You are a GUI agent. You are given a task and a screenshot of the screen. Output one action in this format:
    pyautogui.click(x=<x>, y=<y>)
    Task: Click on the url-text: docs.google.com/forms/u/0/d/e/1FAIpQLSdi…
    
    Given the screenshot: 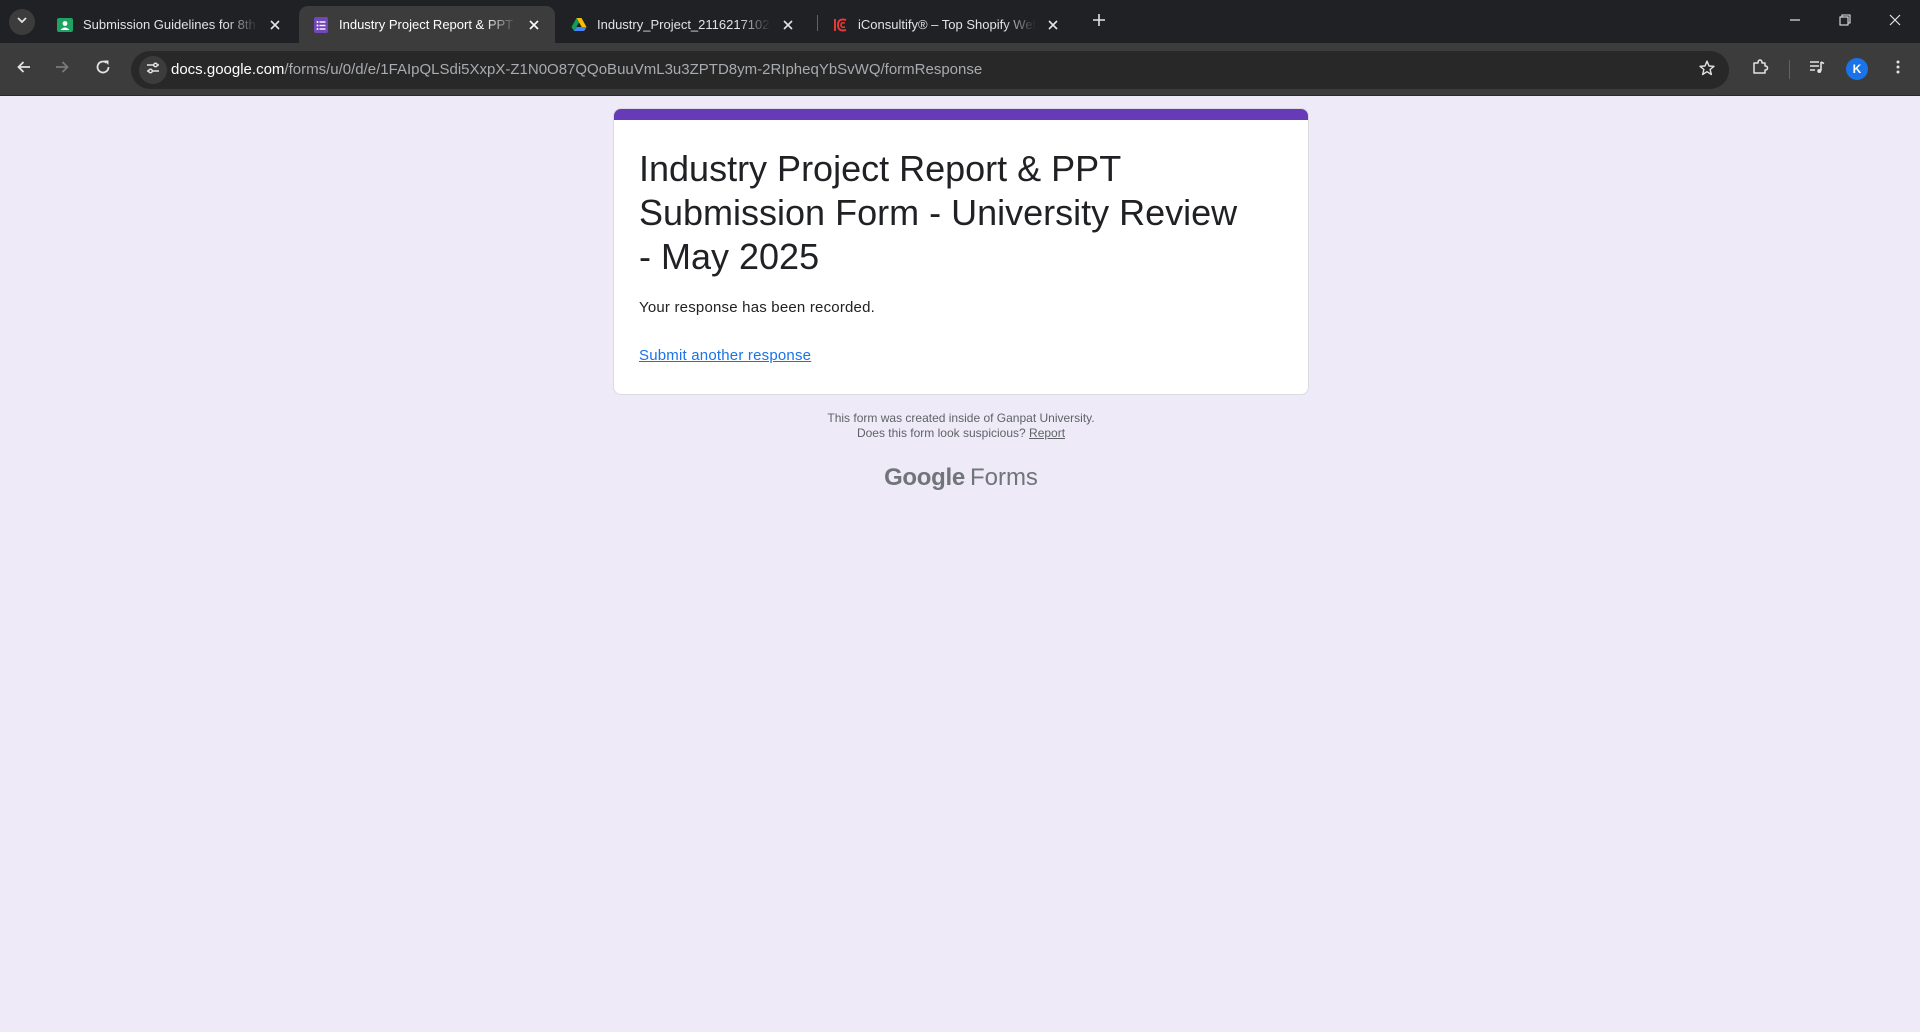 What is the action you would take?
    pyautogui.click(x=576, y=69)
    